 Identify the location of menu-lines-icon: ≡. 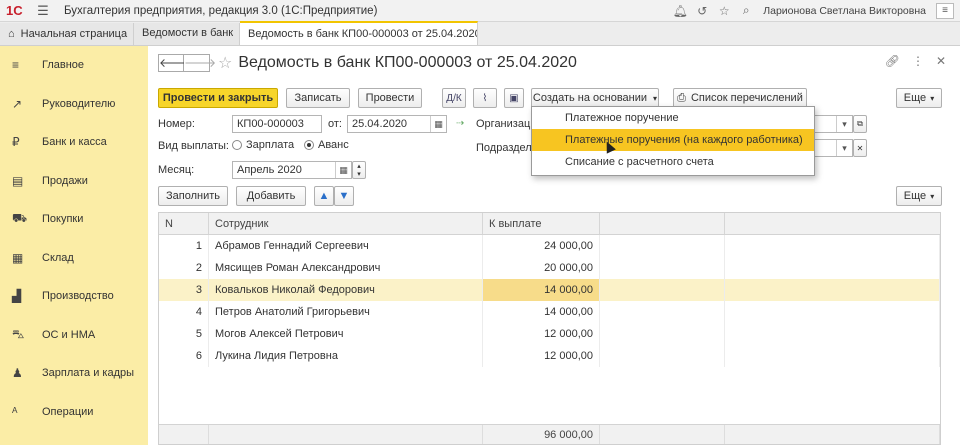
(16, 65).